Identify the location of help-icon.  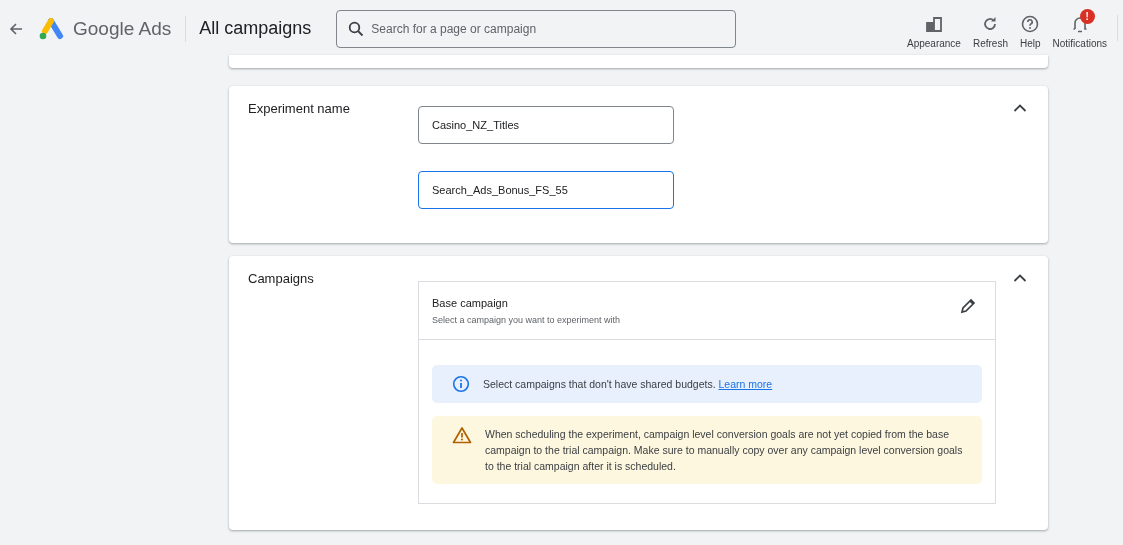
(1030, 24).